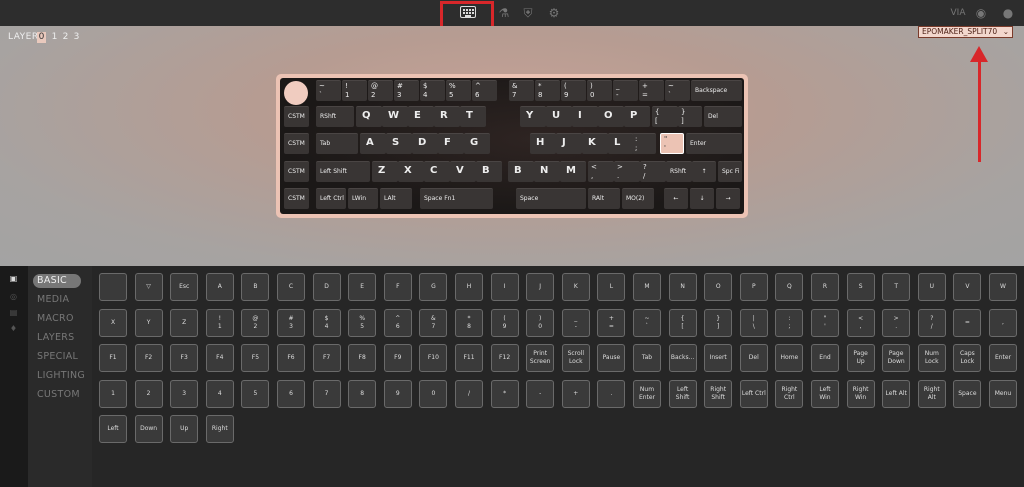 Image resolution: width=1024 pixels, height=487 pixels. Describe the element at coordinates (219, 322) in the screenshot. I see `keycode-button: ! 1` at that location.